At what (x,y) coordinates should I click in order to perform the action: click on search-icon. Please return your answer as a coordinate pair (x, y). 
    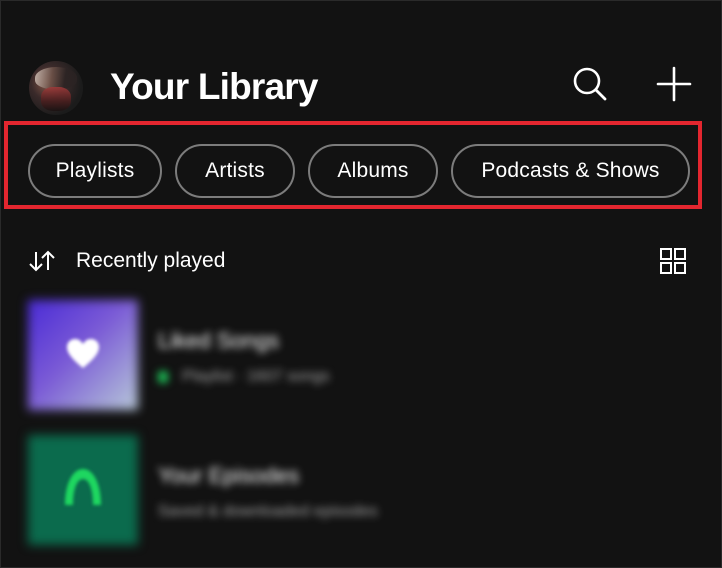
    Looking at the image, I should click on (590, 84).